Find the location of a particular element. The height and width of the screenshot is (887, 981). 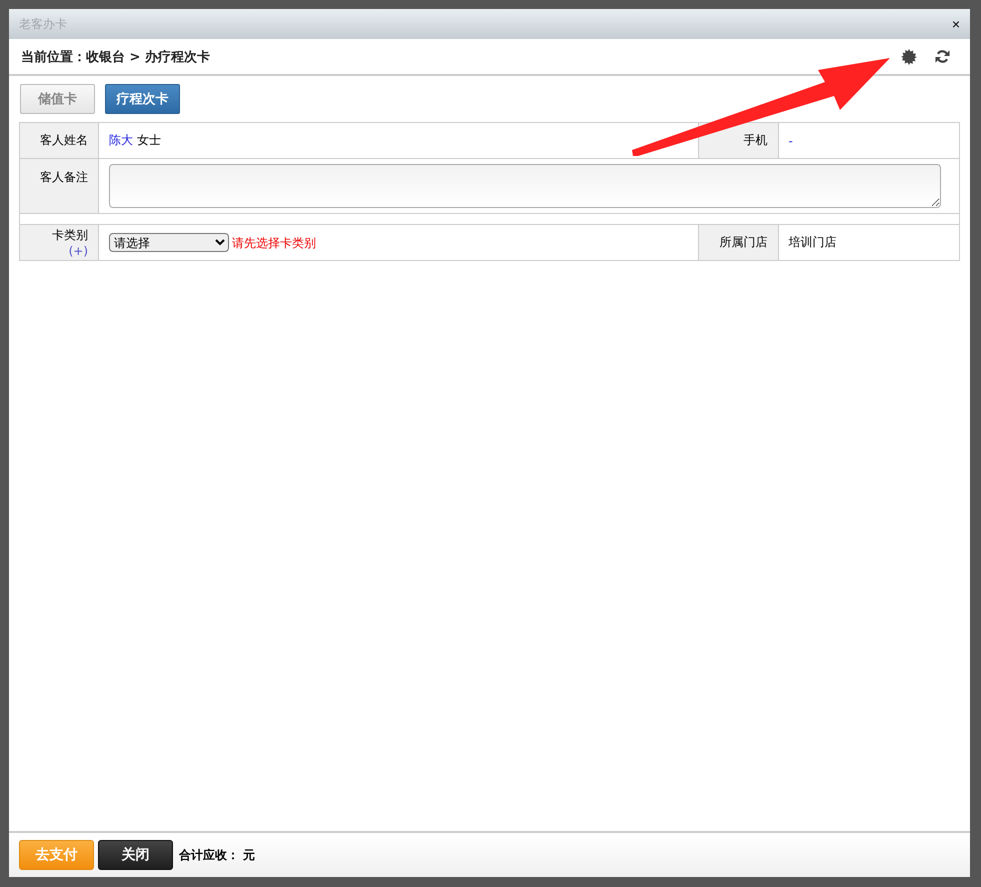

settings-icon is located at coordinates (909, 56).